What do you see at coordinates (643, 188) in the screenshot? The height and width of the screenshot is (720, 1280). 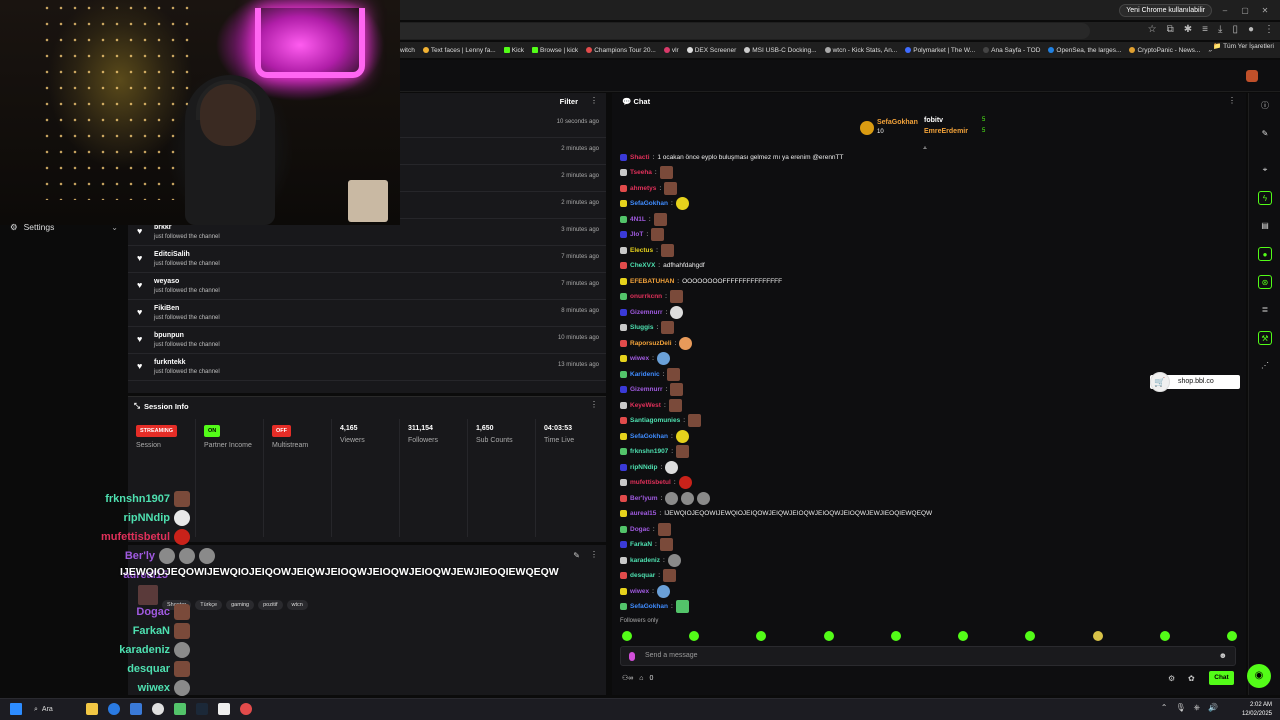 I see `chat-username: ahmetys` at bounding box center [643, 188].